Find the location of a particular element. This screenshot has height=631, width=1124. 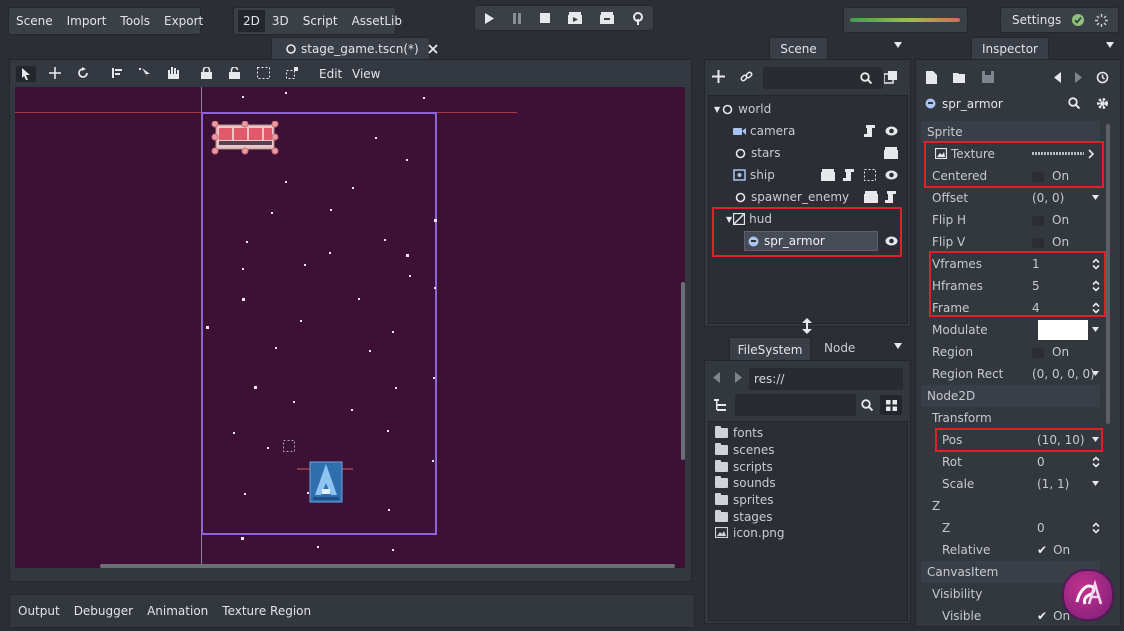

forward-arrow-icon is located at coordinates (738, 377).